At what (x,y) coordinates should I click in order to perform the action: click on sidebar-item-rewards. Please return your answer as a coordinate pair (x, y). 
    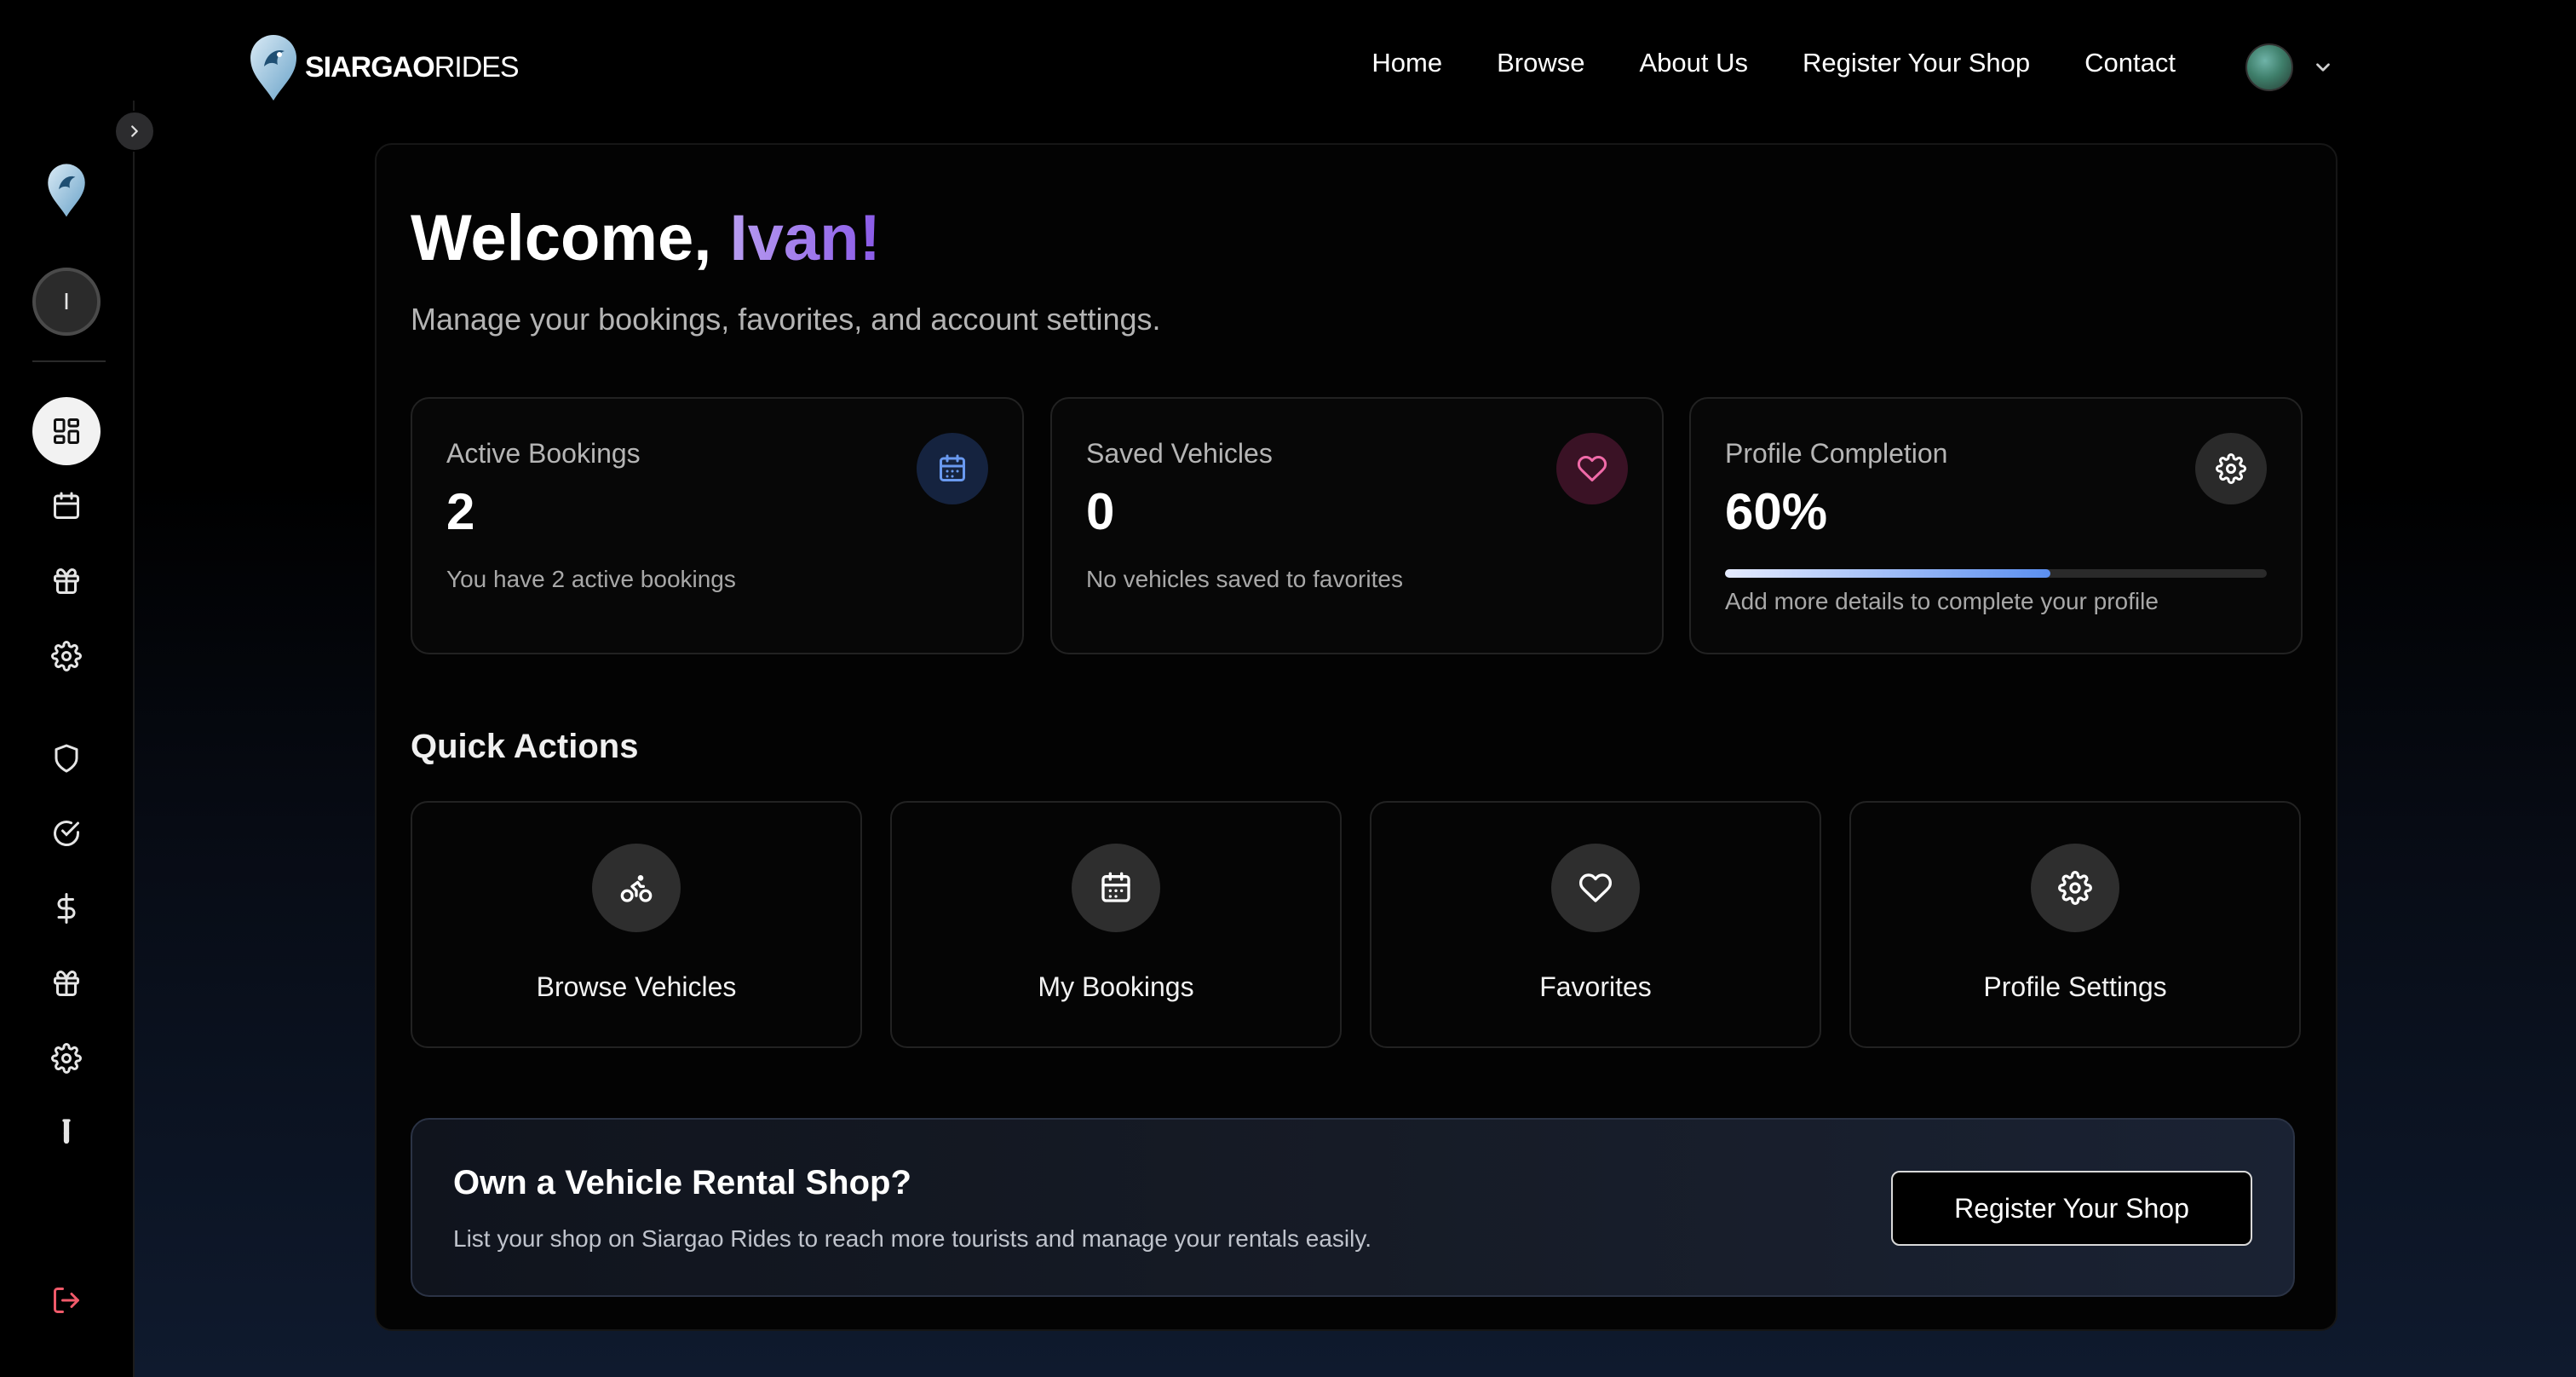
    Looking at the image, I should click on (67, 581).